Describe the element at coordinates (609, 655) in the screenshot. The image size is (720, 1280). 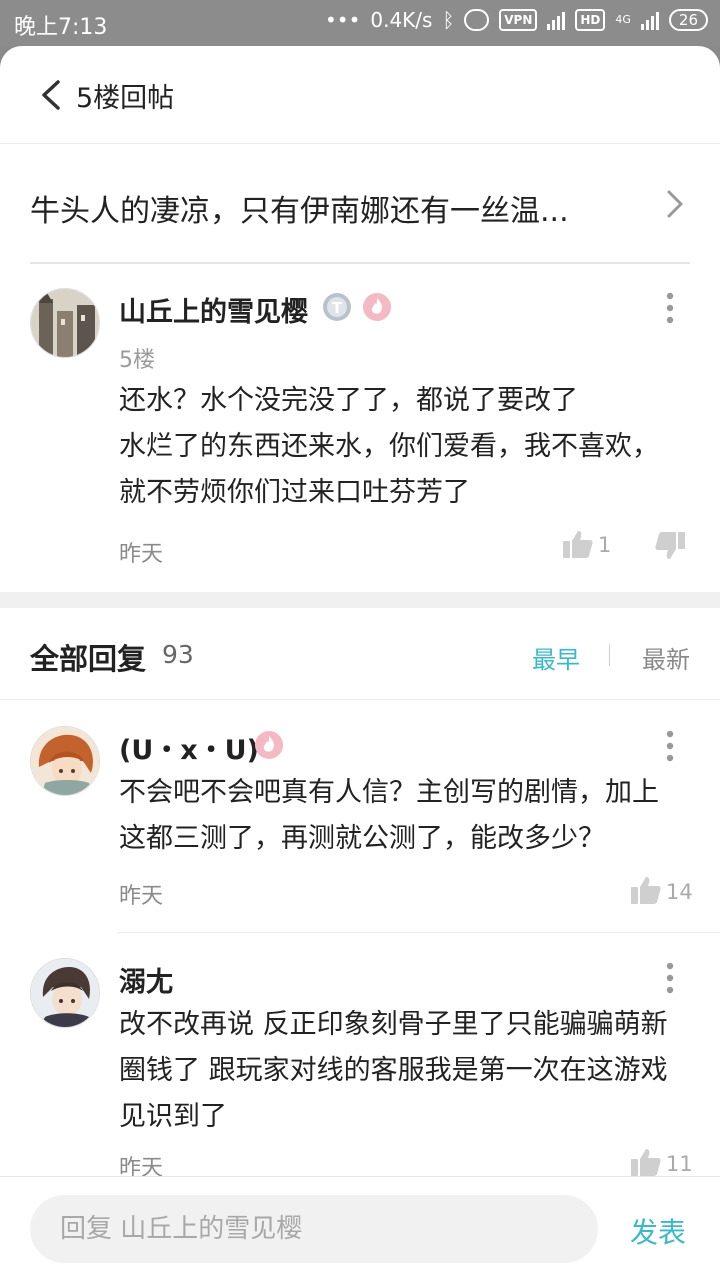
I see `sort-divider` at that location.